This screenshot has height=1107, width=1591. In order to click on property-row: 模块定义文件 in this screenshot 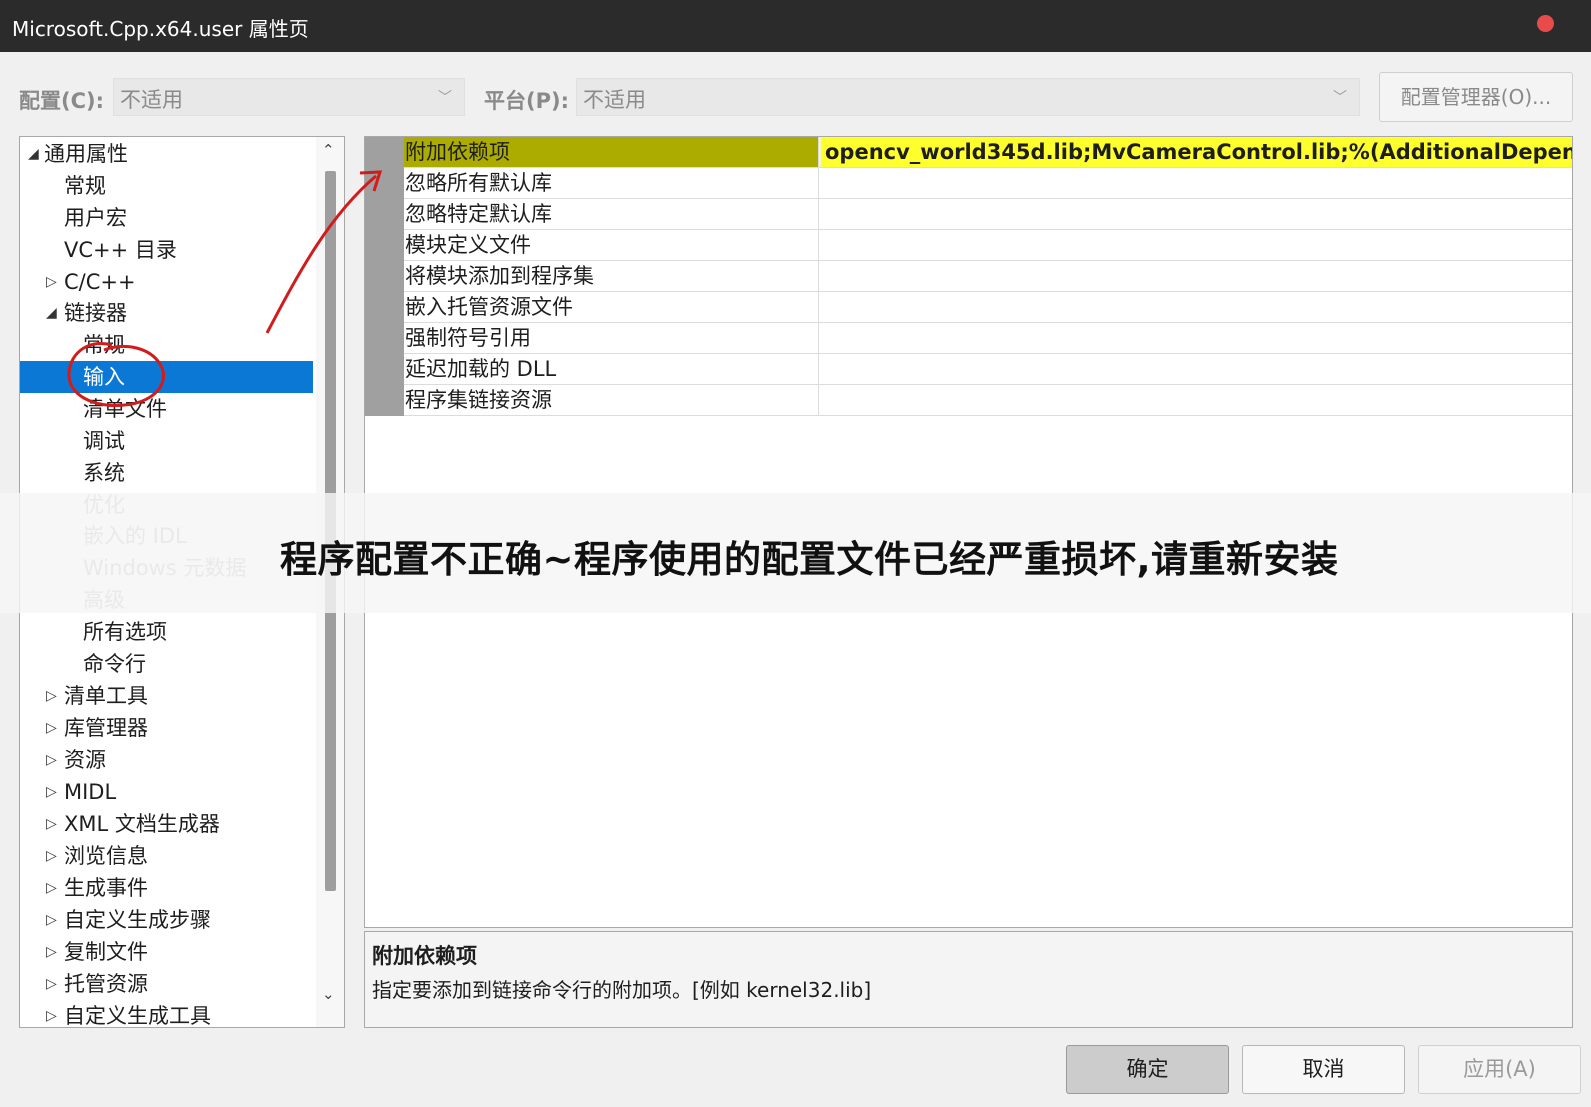, I will do `click(988, 245)`.